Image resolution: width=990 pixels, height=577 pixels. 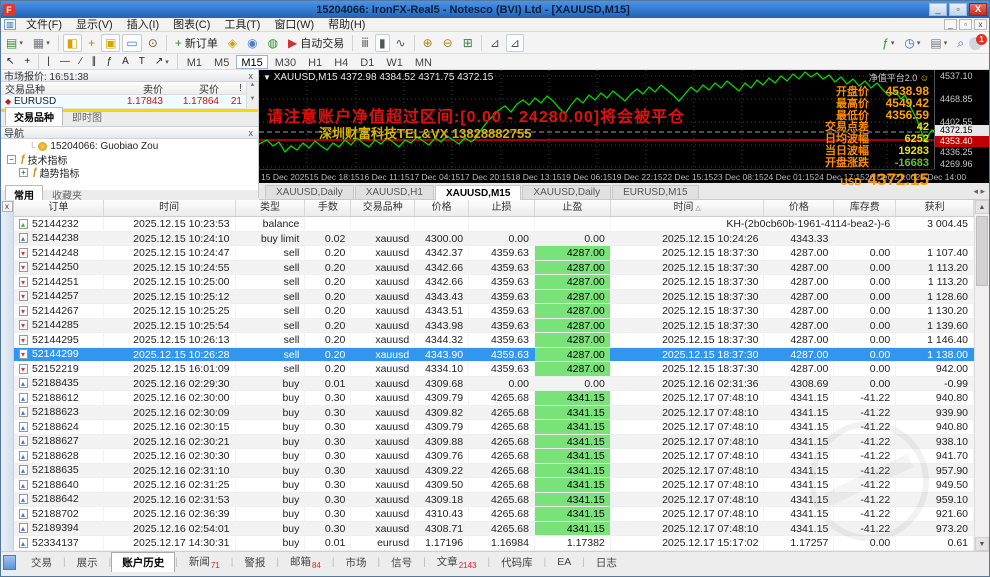 What do you see at coordinates (44, 25) in the screenshot?
I see `menu-item-文件(F): 文件(F)` at bounding box center [44, 25].